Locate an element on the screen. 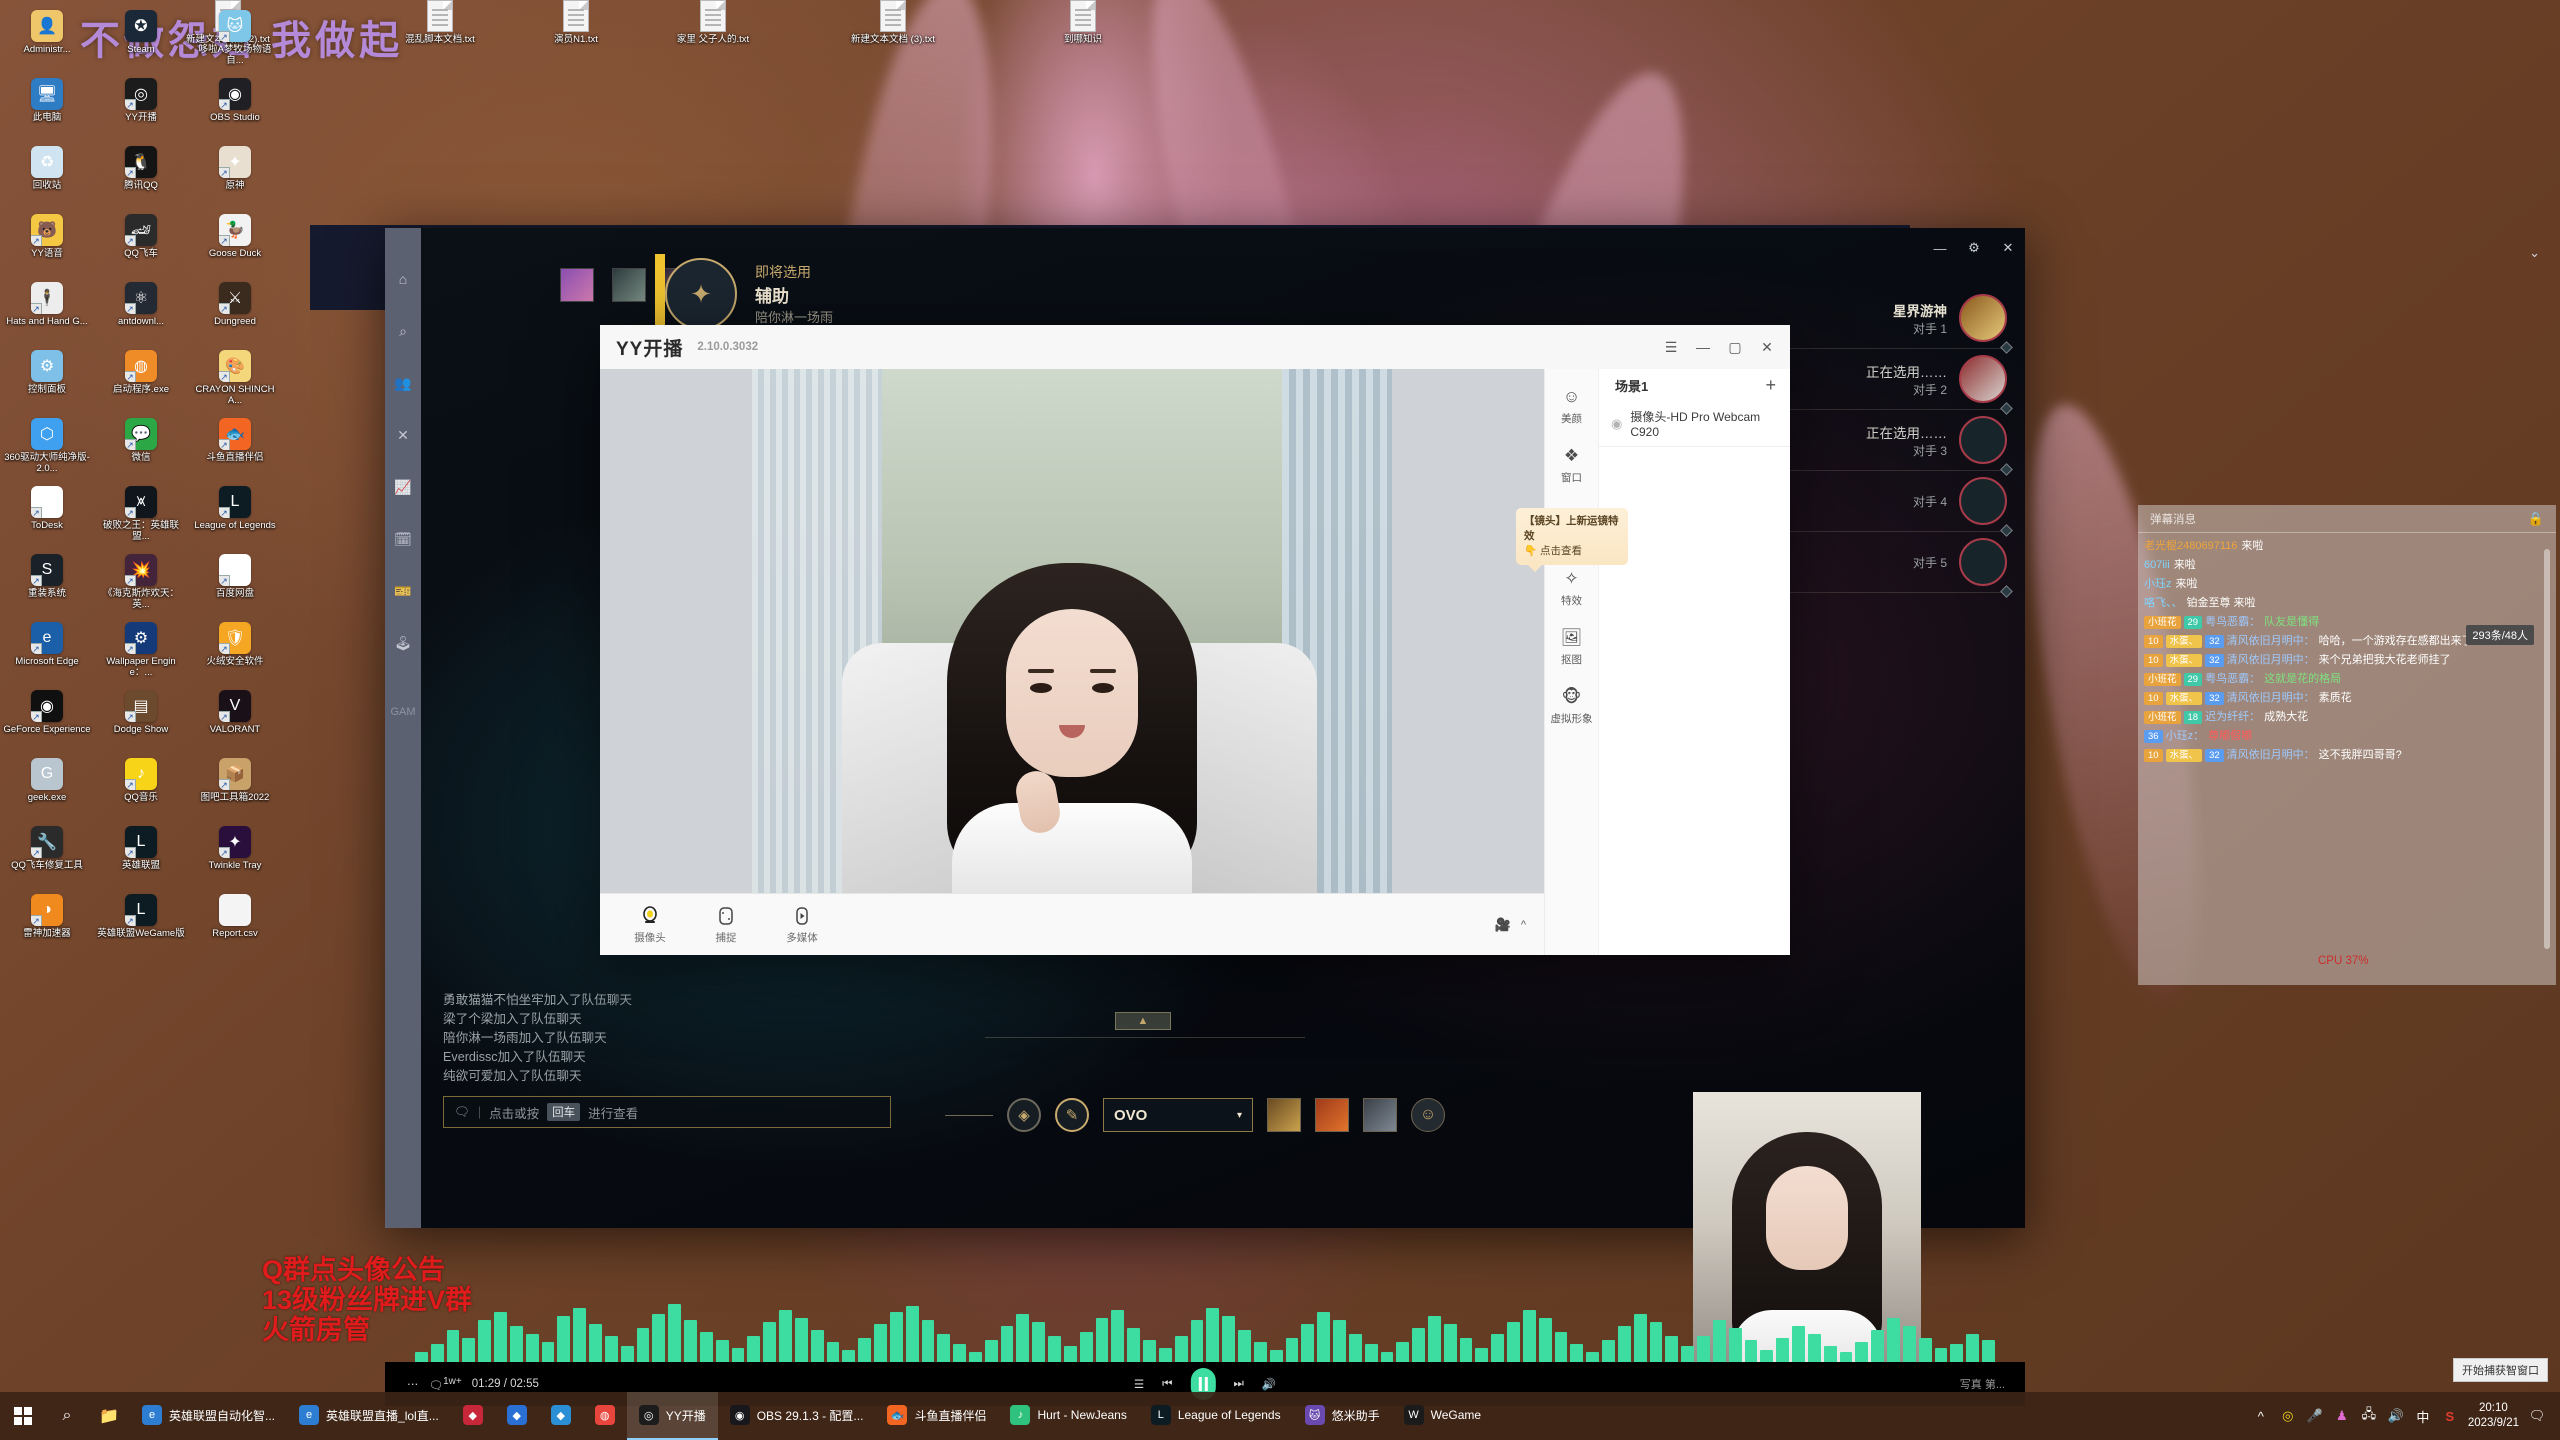  yy-tool-media: 多媒体 is located at coordinates (802, 925).